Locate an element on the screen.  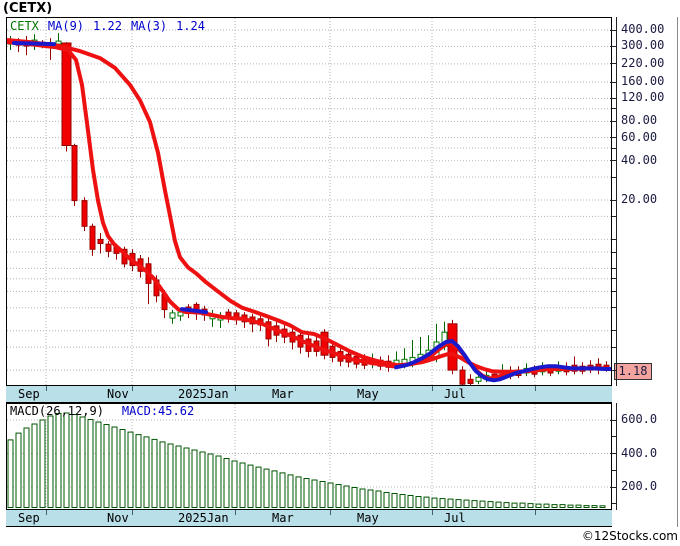
legend-ma3-label: MA(3) is located at coordinates (149, 26).